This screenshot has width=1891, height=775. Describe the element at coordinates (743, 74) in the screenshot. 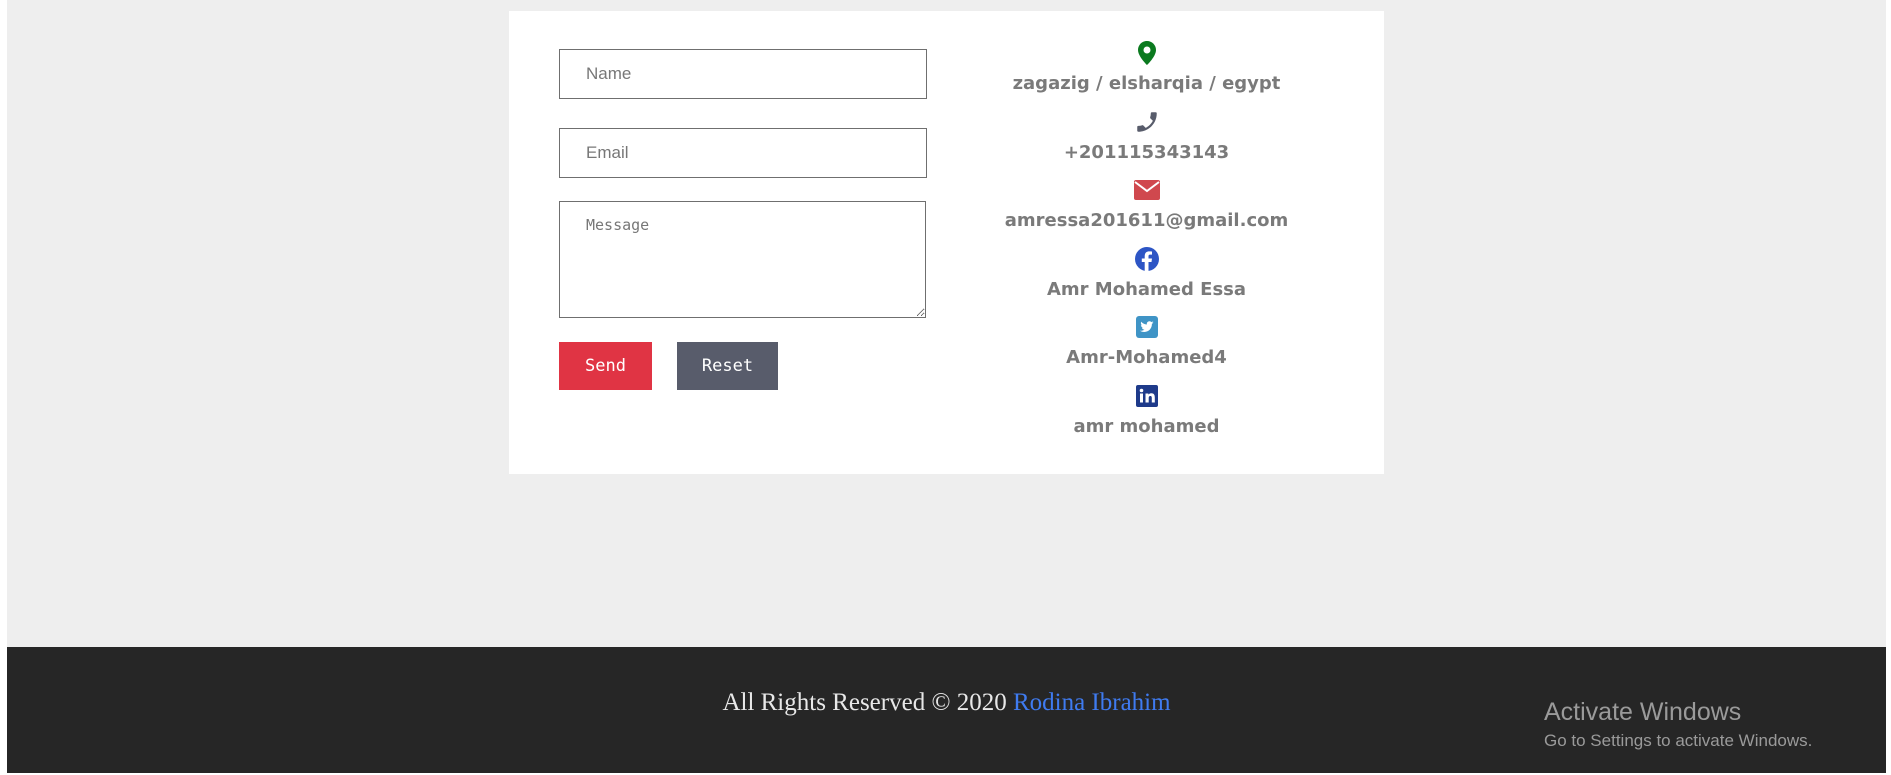

I see `name-input` at that location.